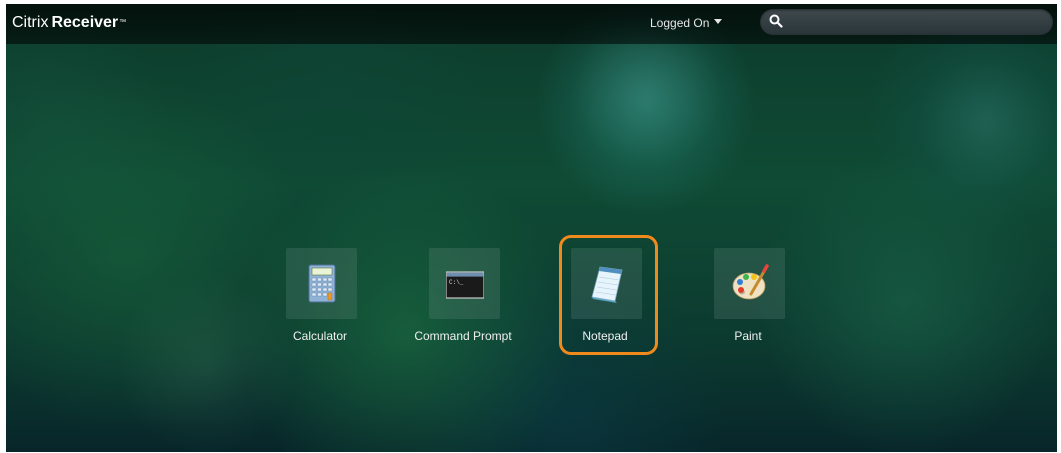  Describe the element at coordinates (776, 21) in the screenshot. I see `search-icon` at that location.